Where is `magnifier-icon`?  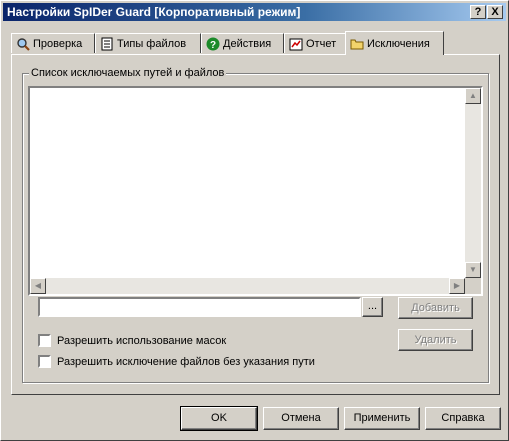
magnifier-icon is located at coordinates (23, 44).